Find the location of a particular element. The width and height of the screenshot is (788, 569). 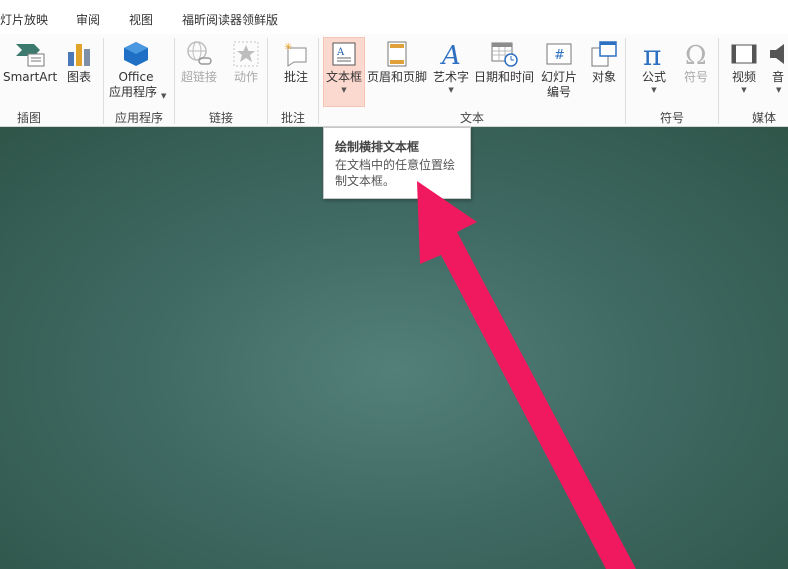

tab-foxit: 福昕阅读器领鲜版 is located at coordinates (230, 19).